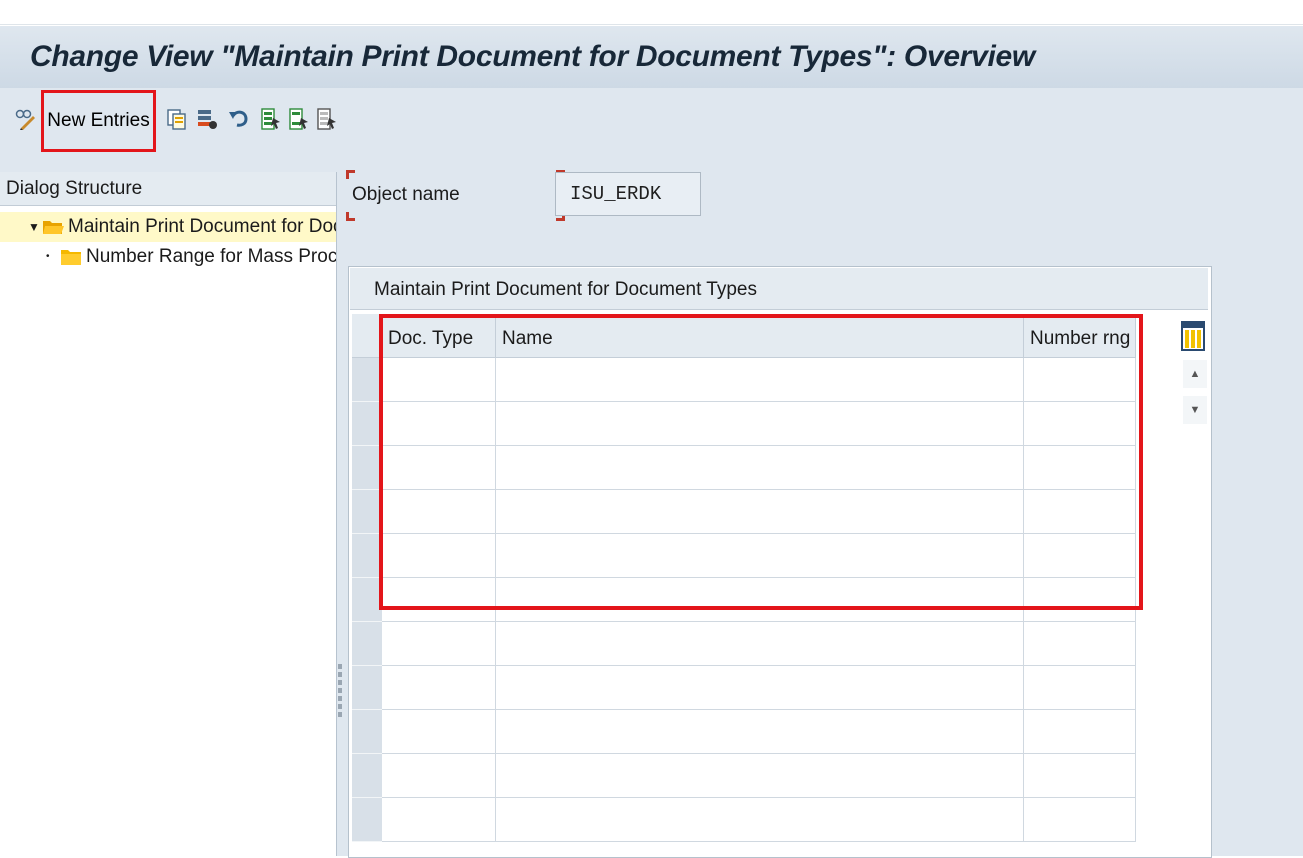  I want to click on copy-icon, so click(177, 119).